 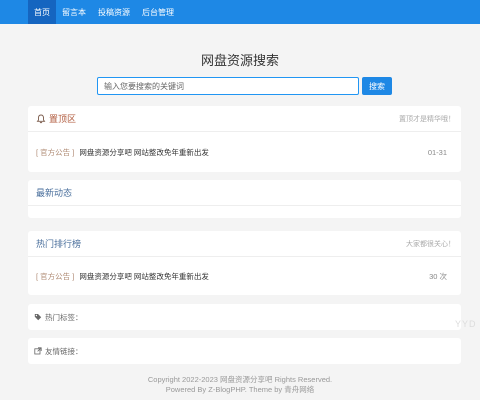 What do you see at coordinates (228, 86) in the screenshot?
I see `search-input` at bounding box center [228, 86].